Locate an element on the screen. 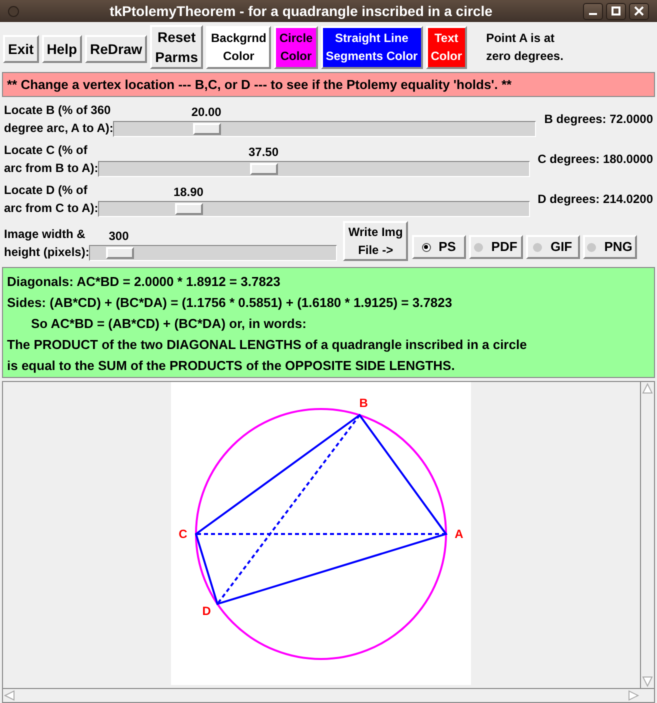 The image size is (657, 703). down-arrow-icon is located at coordinates (647, 681).